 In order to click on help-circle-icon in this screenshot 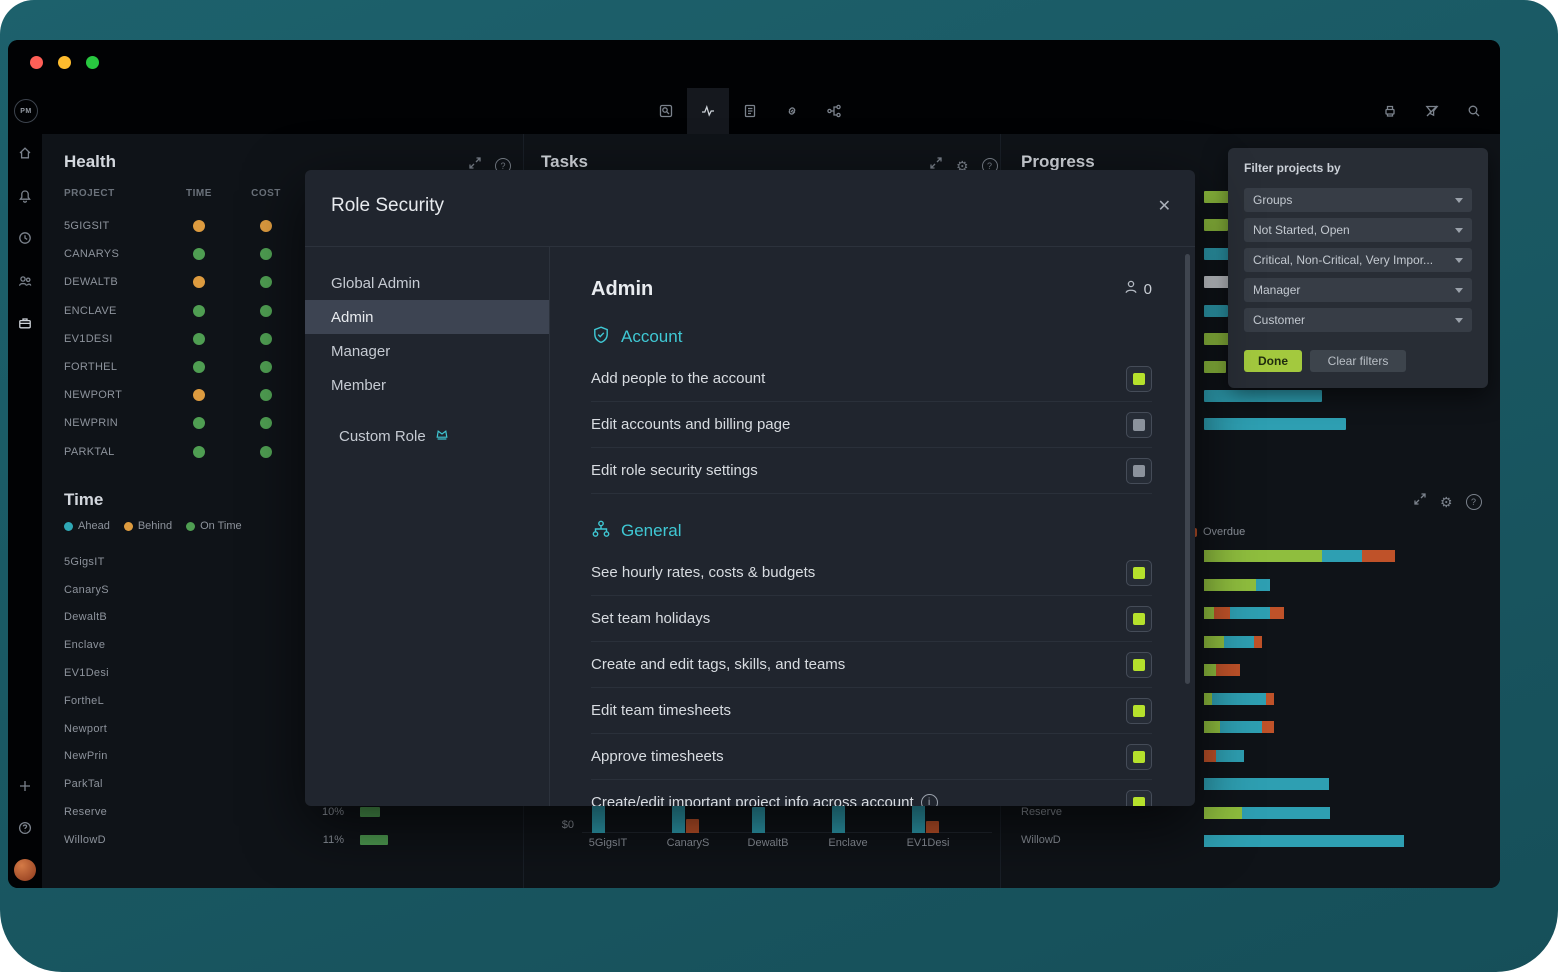, I will do `click(1473, 501)`.